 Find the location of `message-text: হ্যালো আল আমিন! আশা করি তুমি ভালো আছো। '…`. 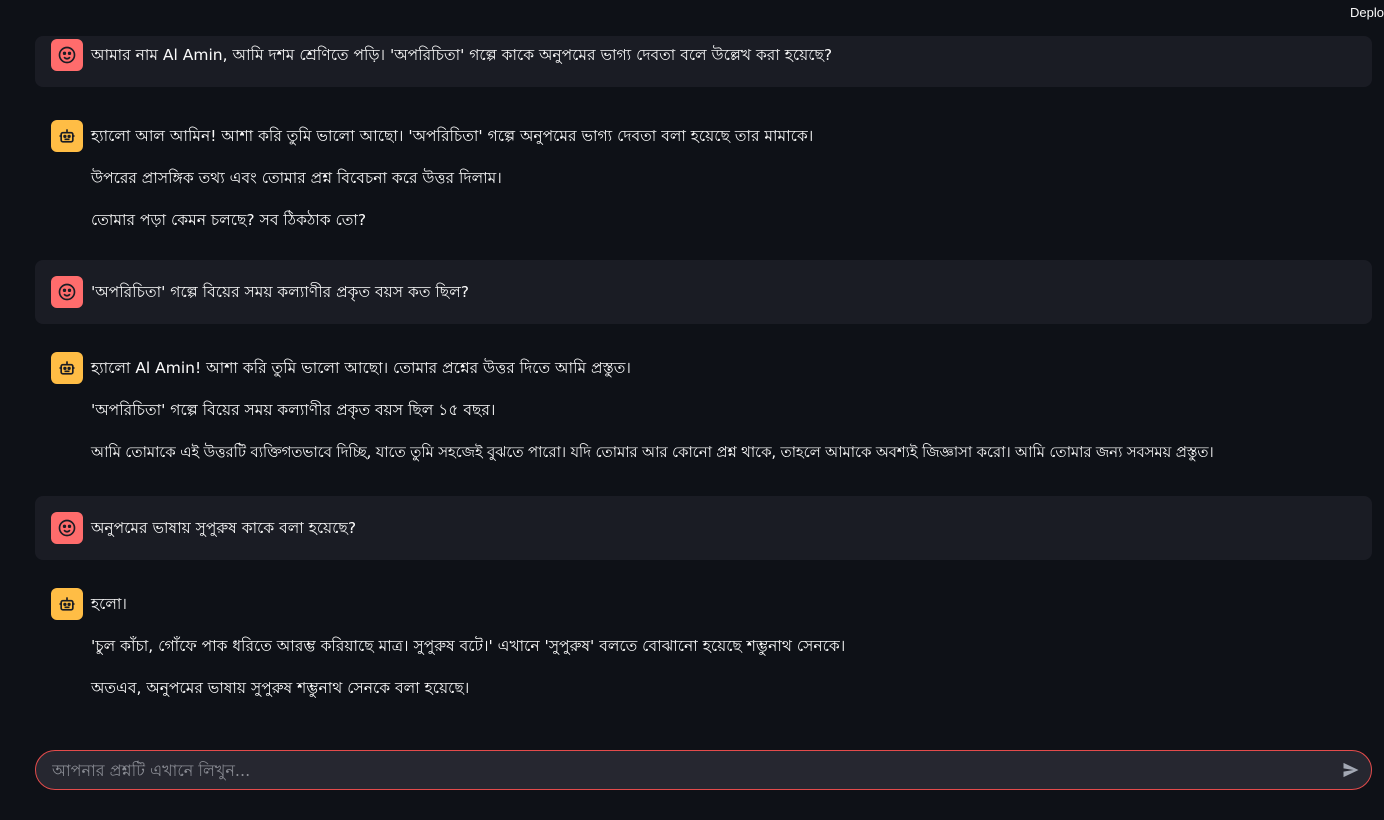

message-text: হ্যালো আল আমিন! আশা করি তুমি ভালো আছো। '… is located at coordinates (452, 136).